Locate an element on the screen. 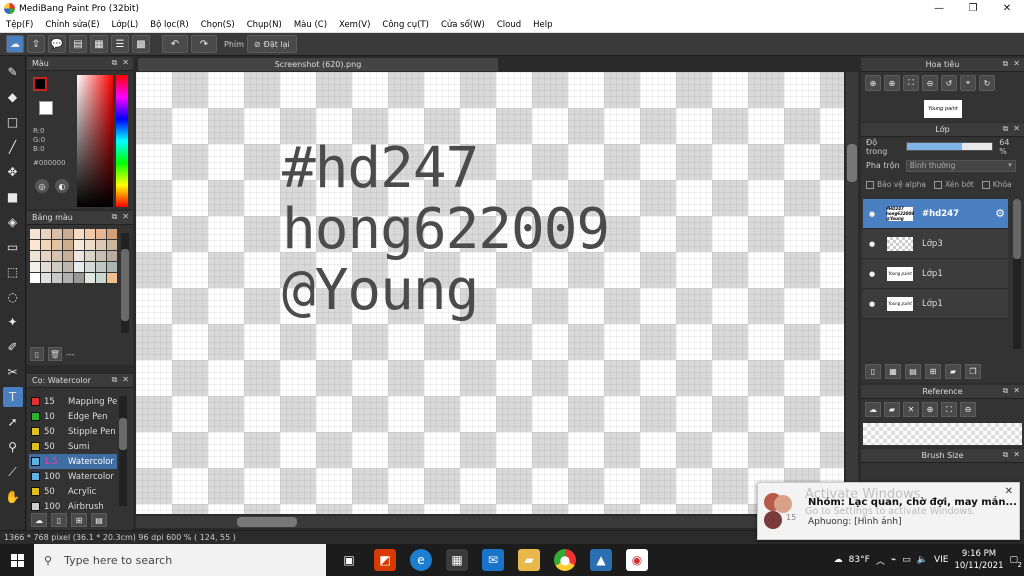  fill-tool-icon: ◈ is located at coordinates (13, 222).